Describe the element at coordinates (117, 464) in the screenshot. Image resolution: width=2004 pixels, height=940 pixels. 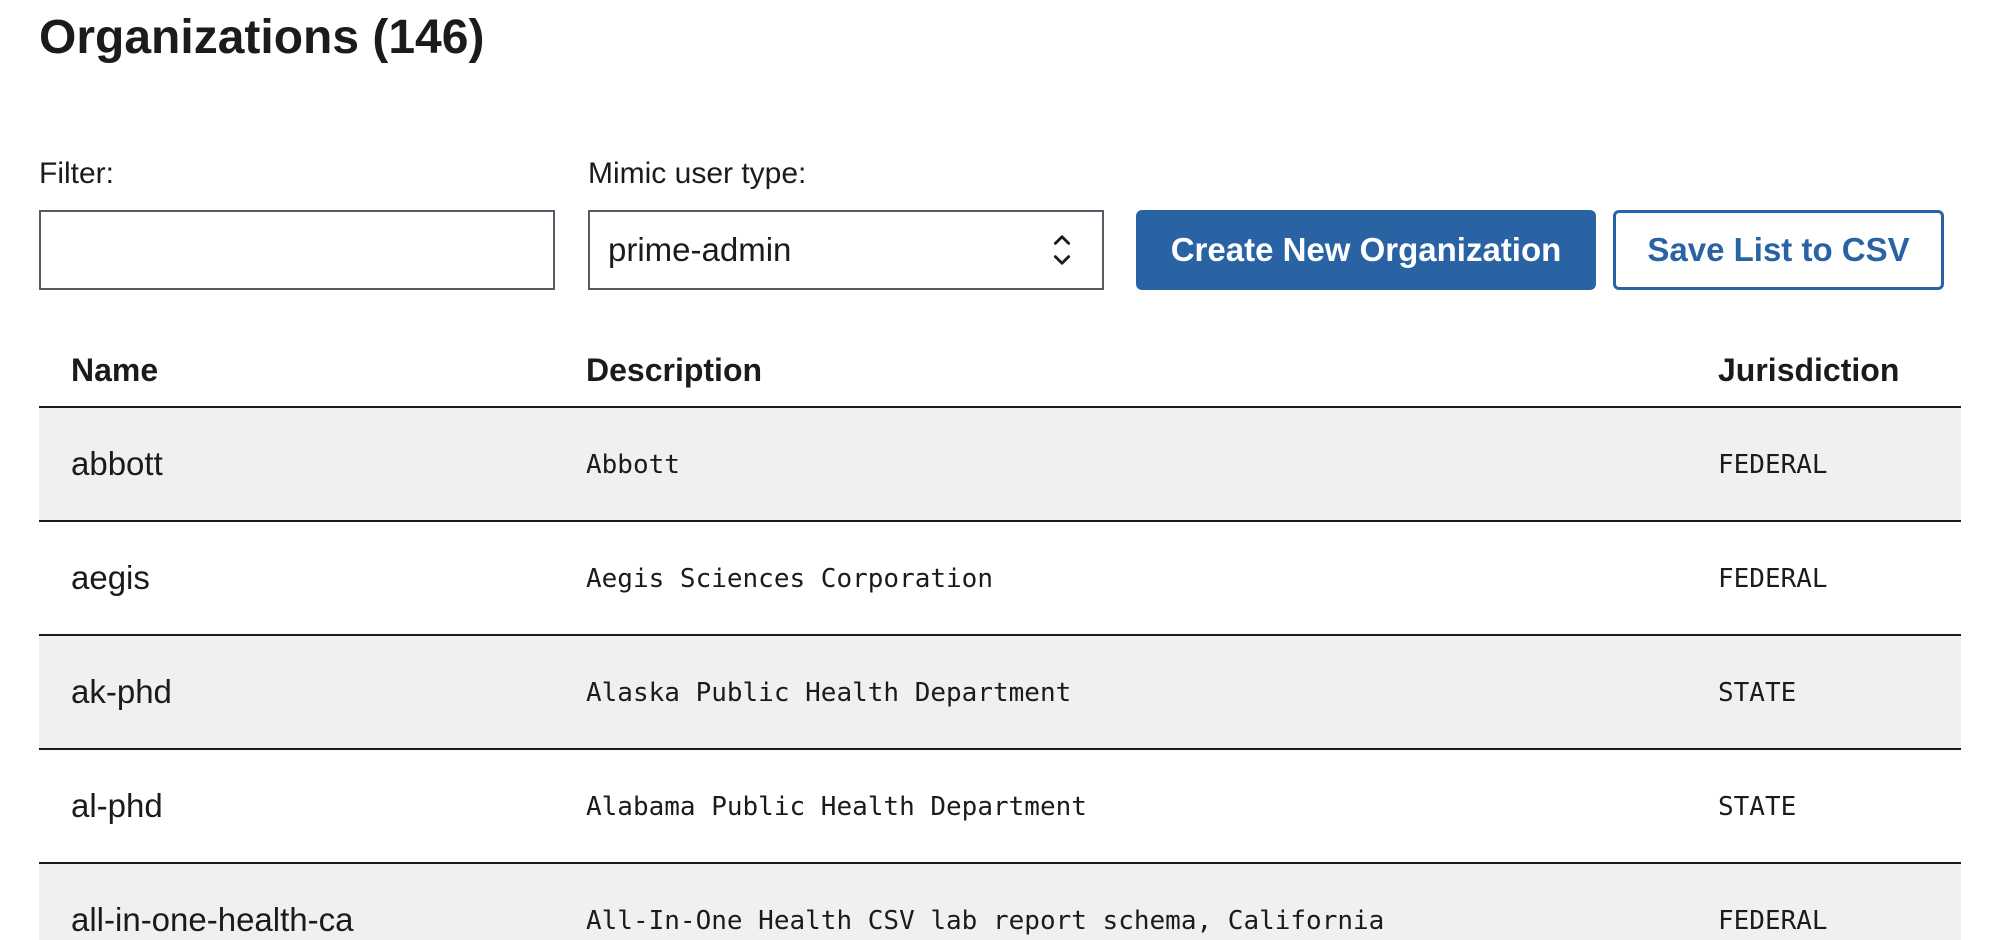
I see `cell-name: abbott` at that location.